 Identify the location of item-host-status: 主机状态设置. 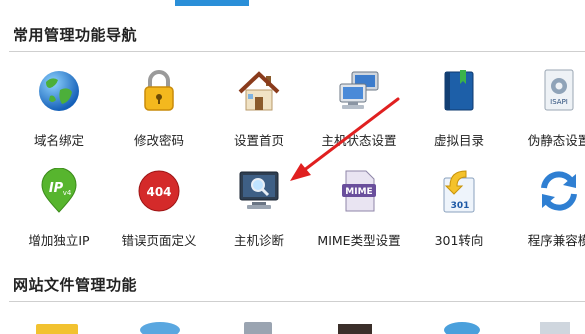
(359, 108).